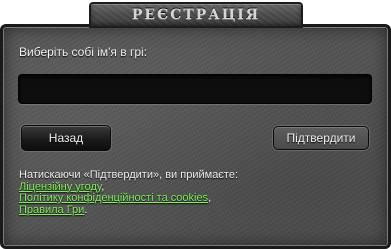 This screenshot has height=249, width=391. I want to click on confirm-button: Підтвердити, so click(321, 138).